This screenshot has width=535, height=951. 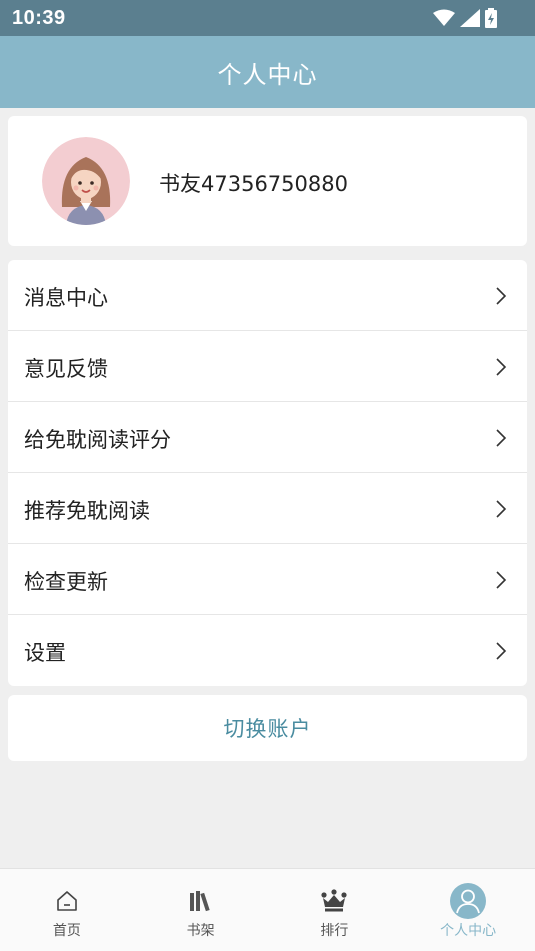 What do you see at coordinates (87, 511) in the screenshot?
I see `menu-item-label: 推荐免耽阅读` at bounding box center [87, 511].